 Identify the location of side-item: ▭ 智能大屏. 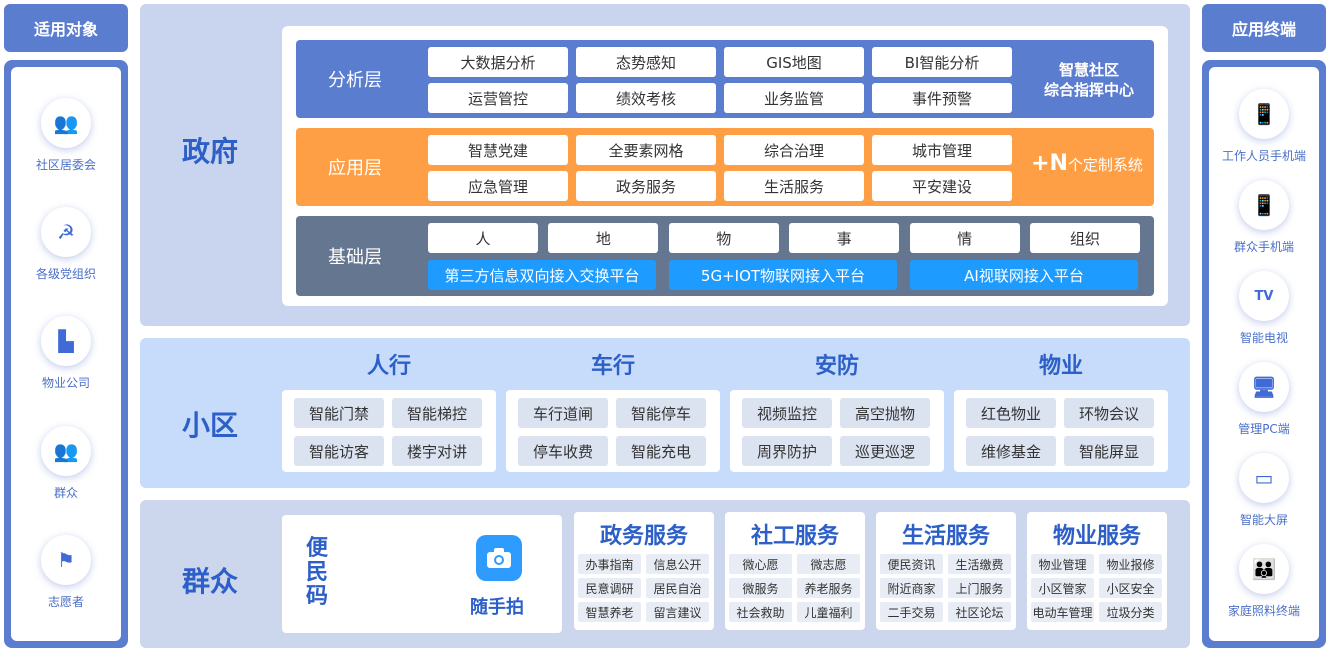
(1264, 490).